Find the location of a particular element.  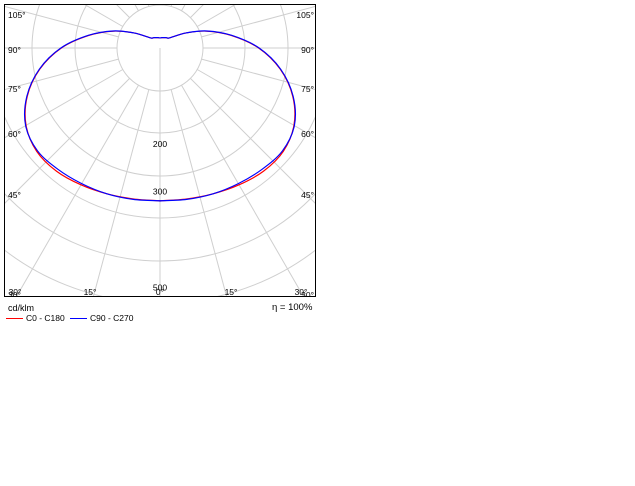

radial-tick-label: 500 is located at coordinates (160, 287).